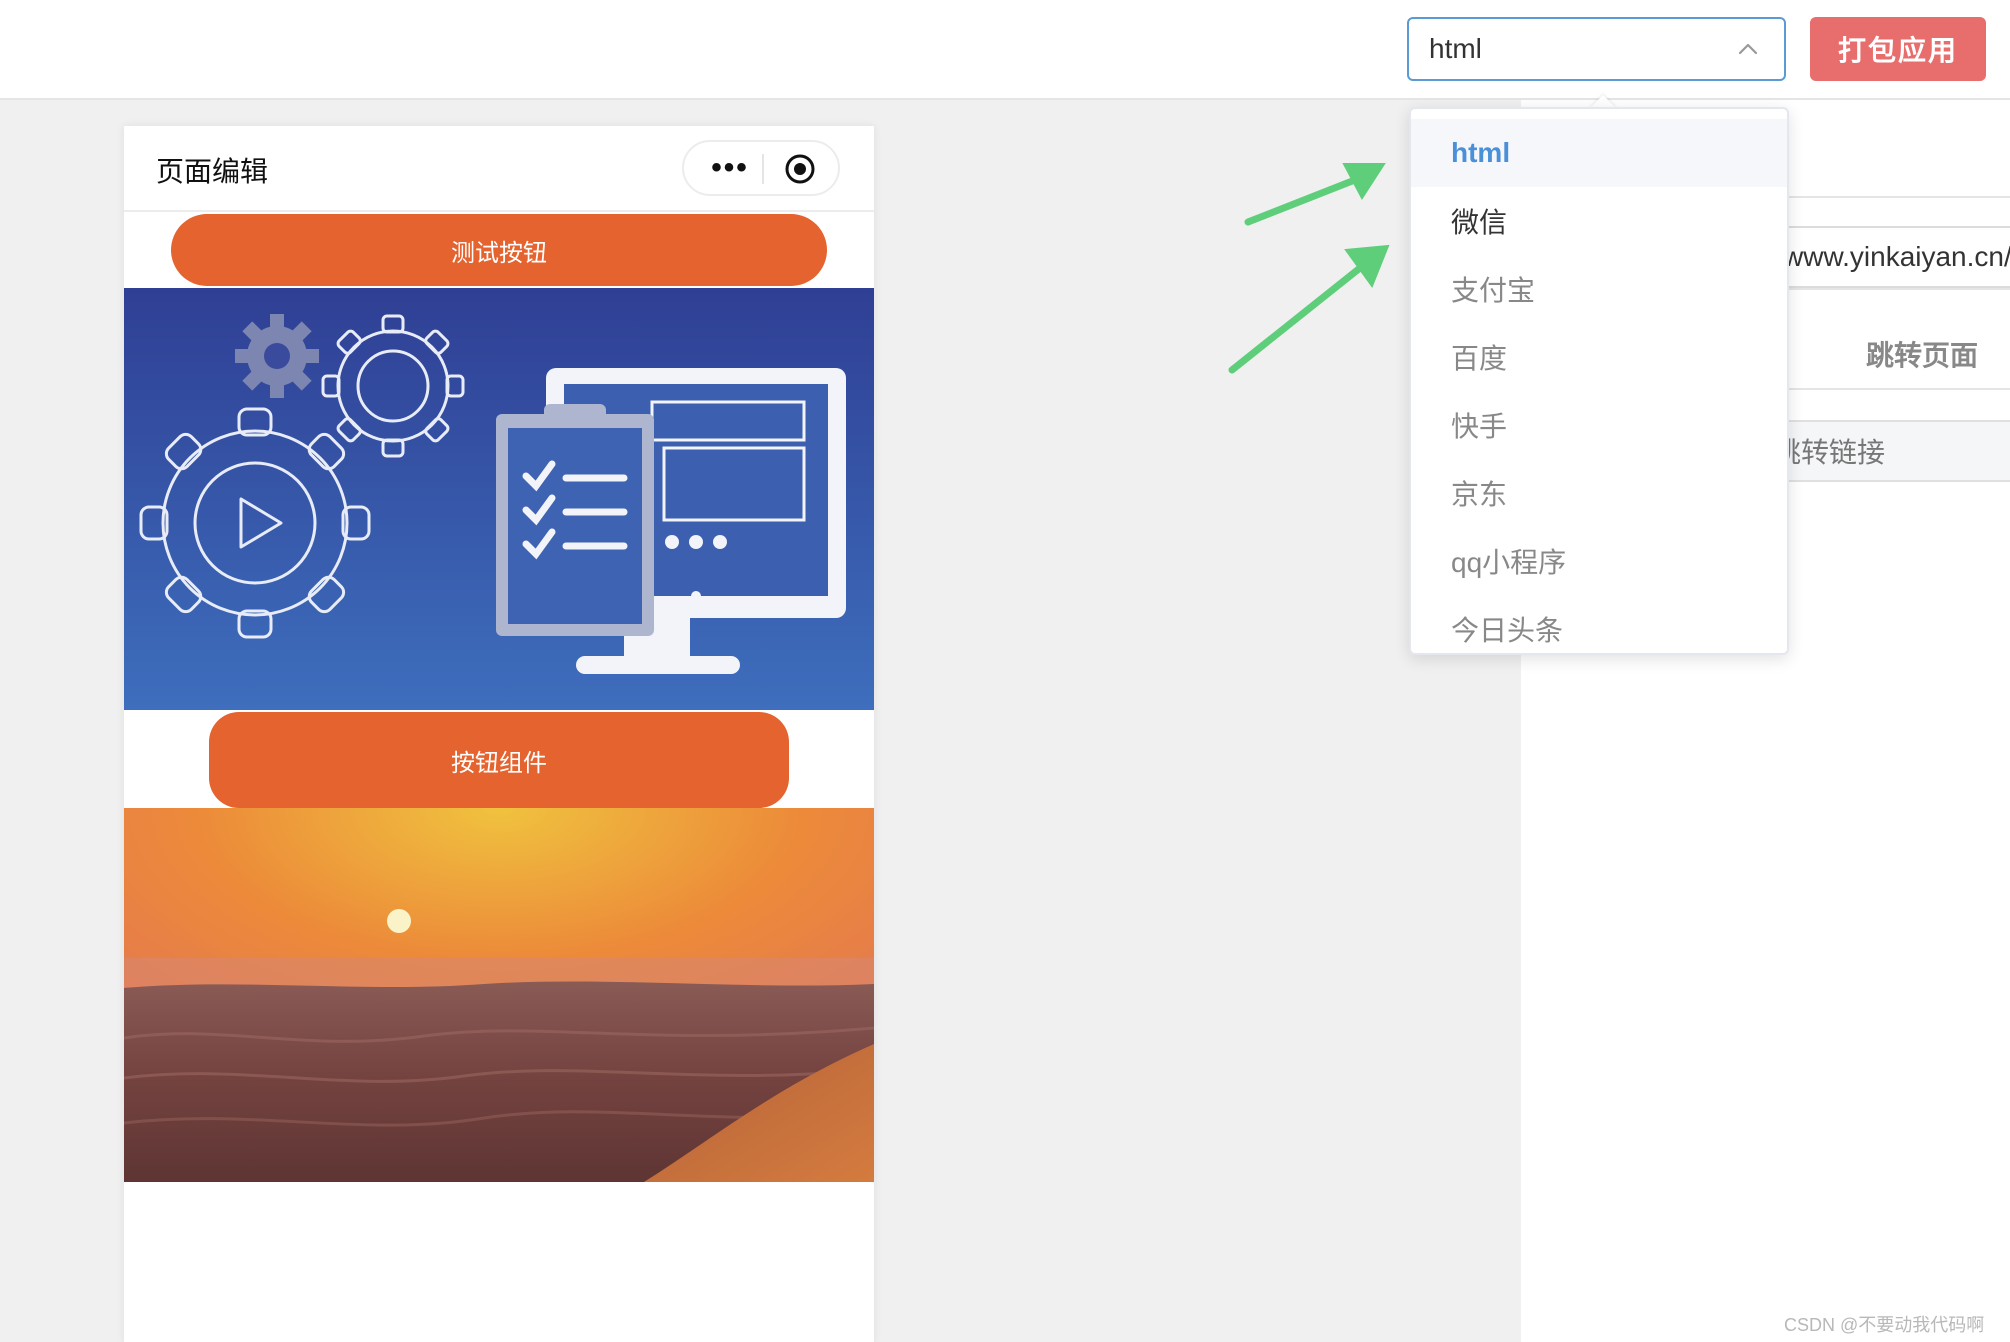 The width and height of the screenshot is (2010, 1342). Describe the element at coordinates (499, 250) in the screenshot. I see `test-button: 测试按钮` at that location.